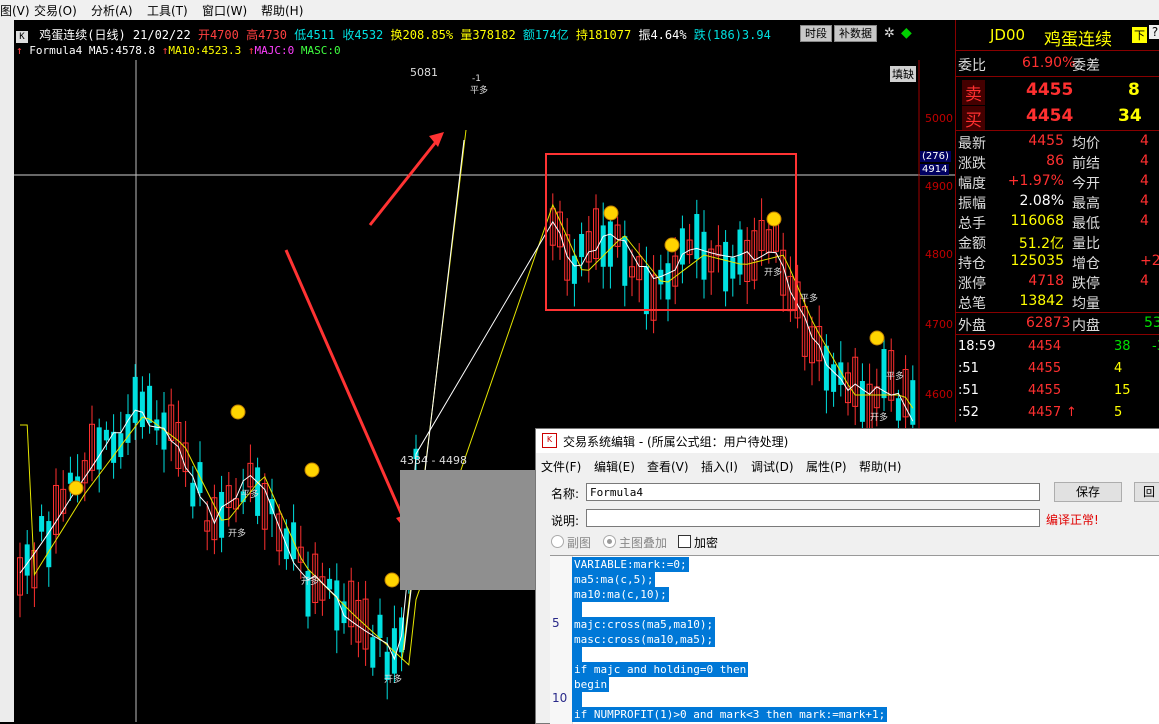 This screenshot has width=1159, height=724. I want to click on majc-value: MAJC:0, so click(274, 50).